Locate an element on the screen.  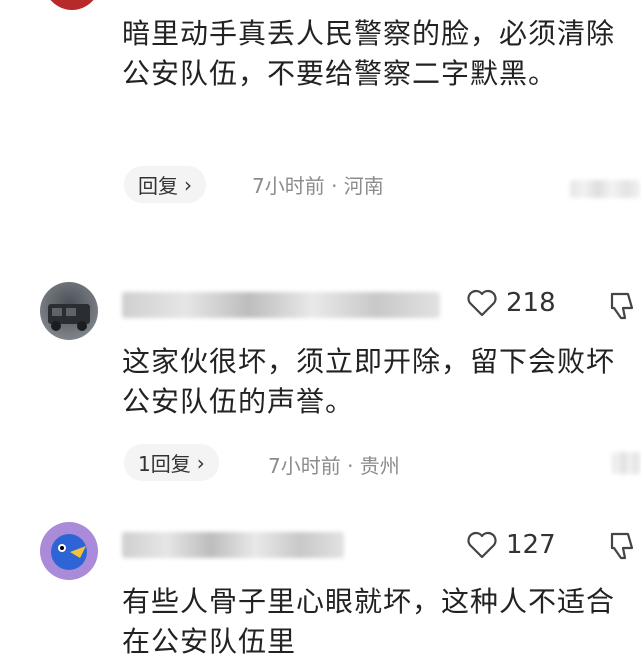
comment-text: 暗里动手真丢人民警察的脸，必须清除公安队伍，不要给警察二字默黑。 is located at coordinates (369, 53).